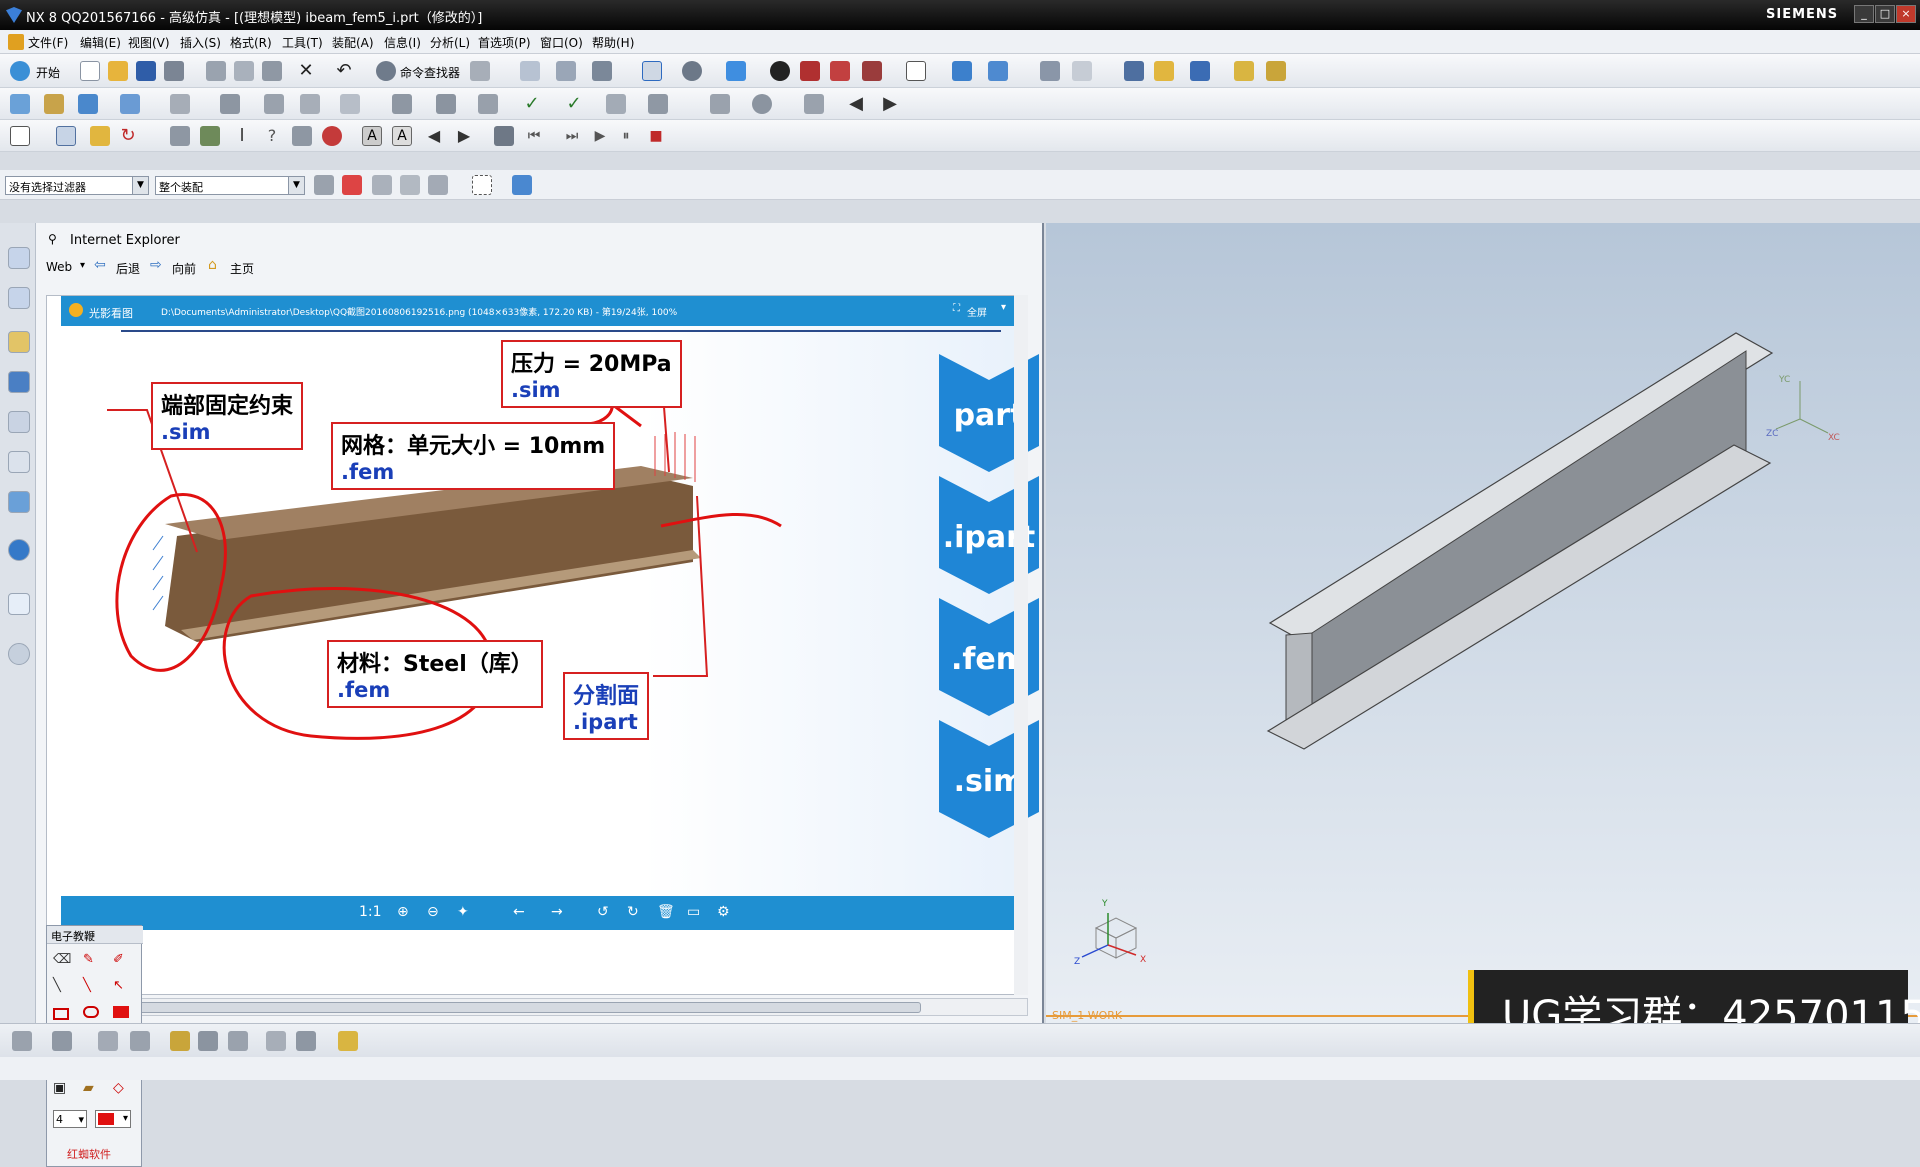 The width and height of the screenshot is (1920, 1167). What do you see at coordinates (572, 136) in the screenshot?
I see `step-icon: ⏭` at bounding box center [572, 136].